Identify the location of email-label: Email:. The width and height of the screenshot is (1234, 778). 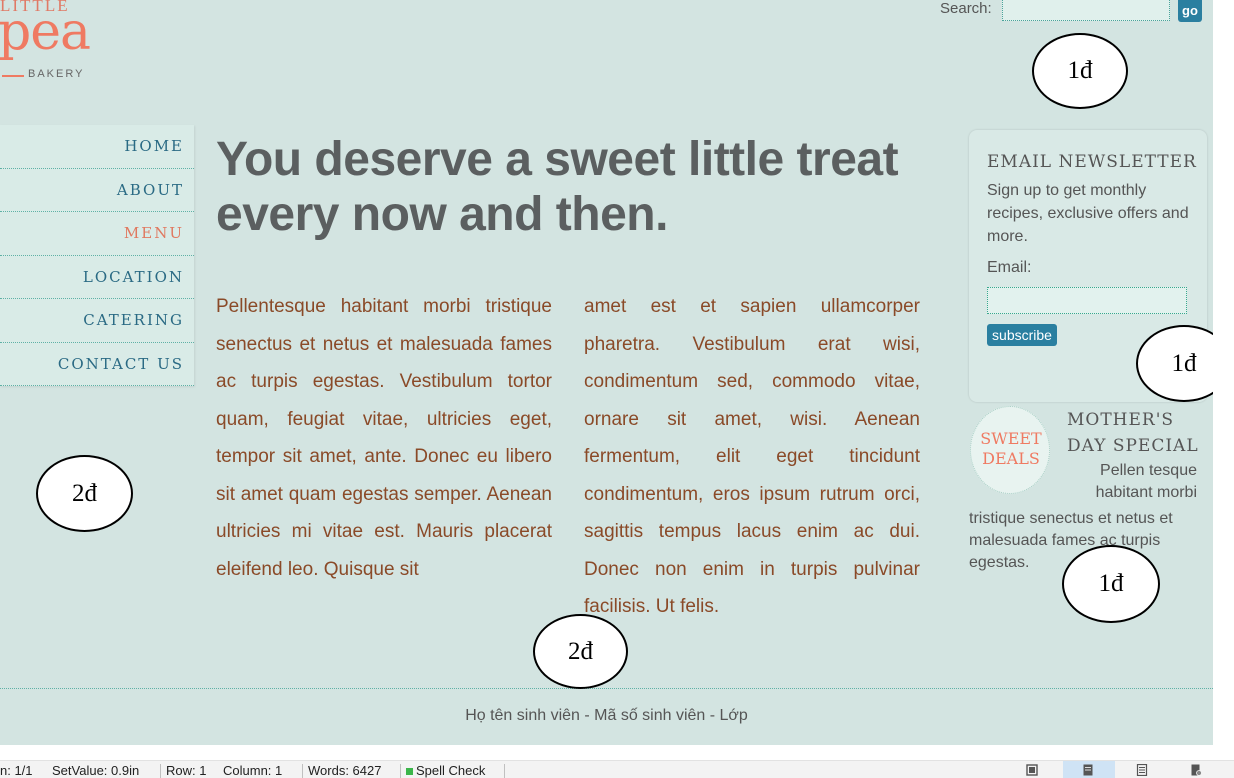
(1009, 267).